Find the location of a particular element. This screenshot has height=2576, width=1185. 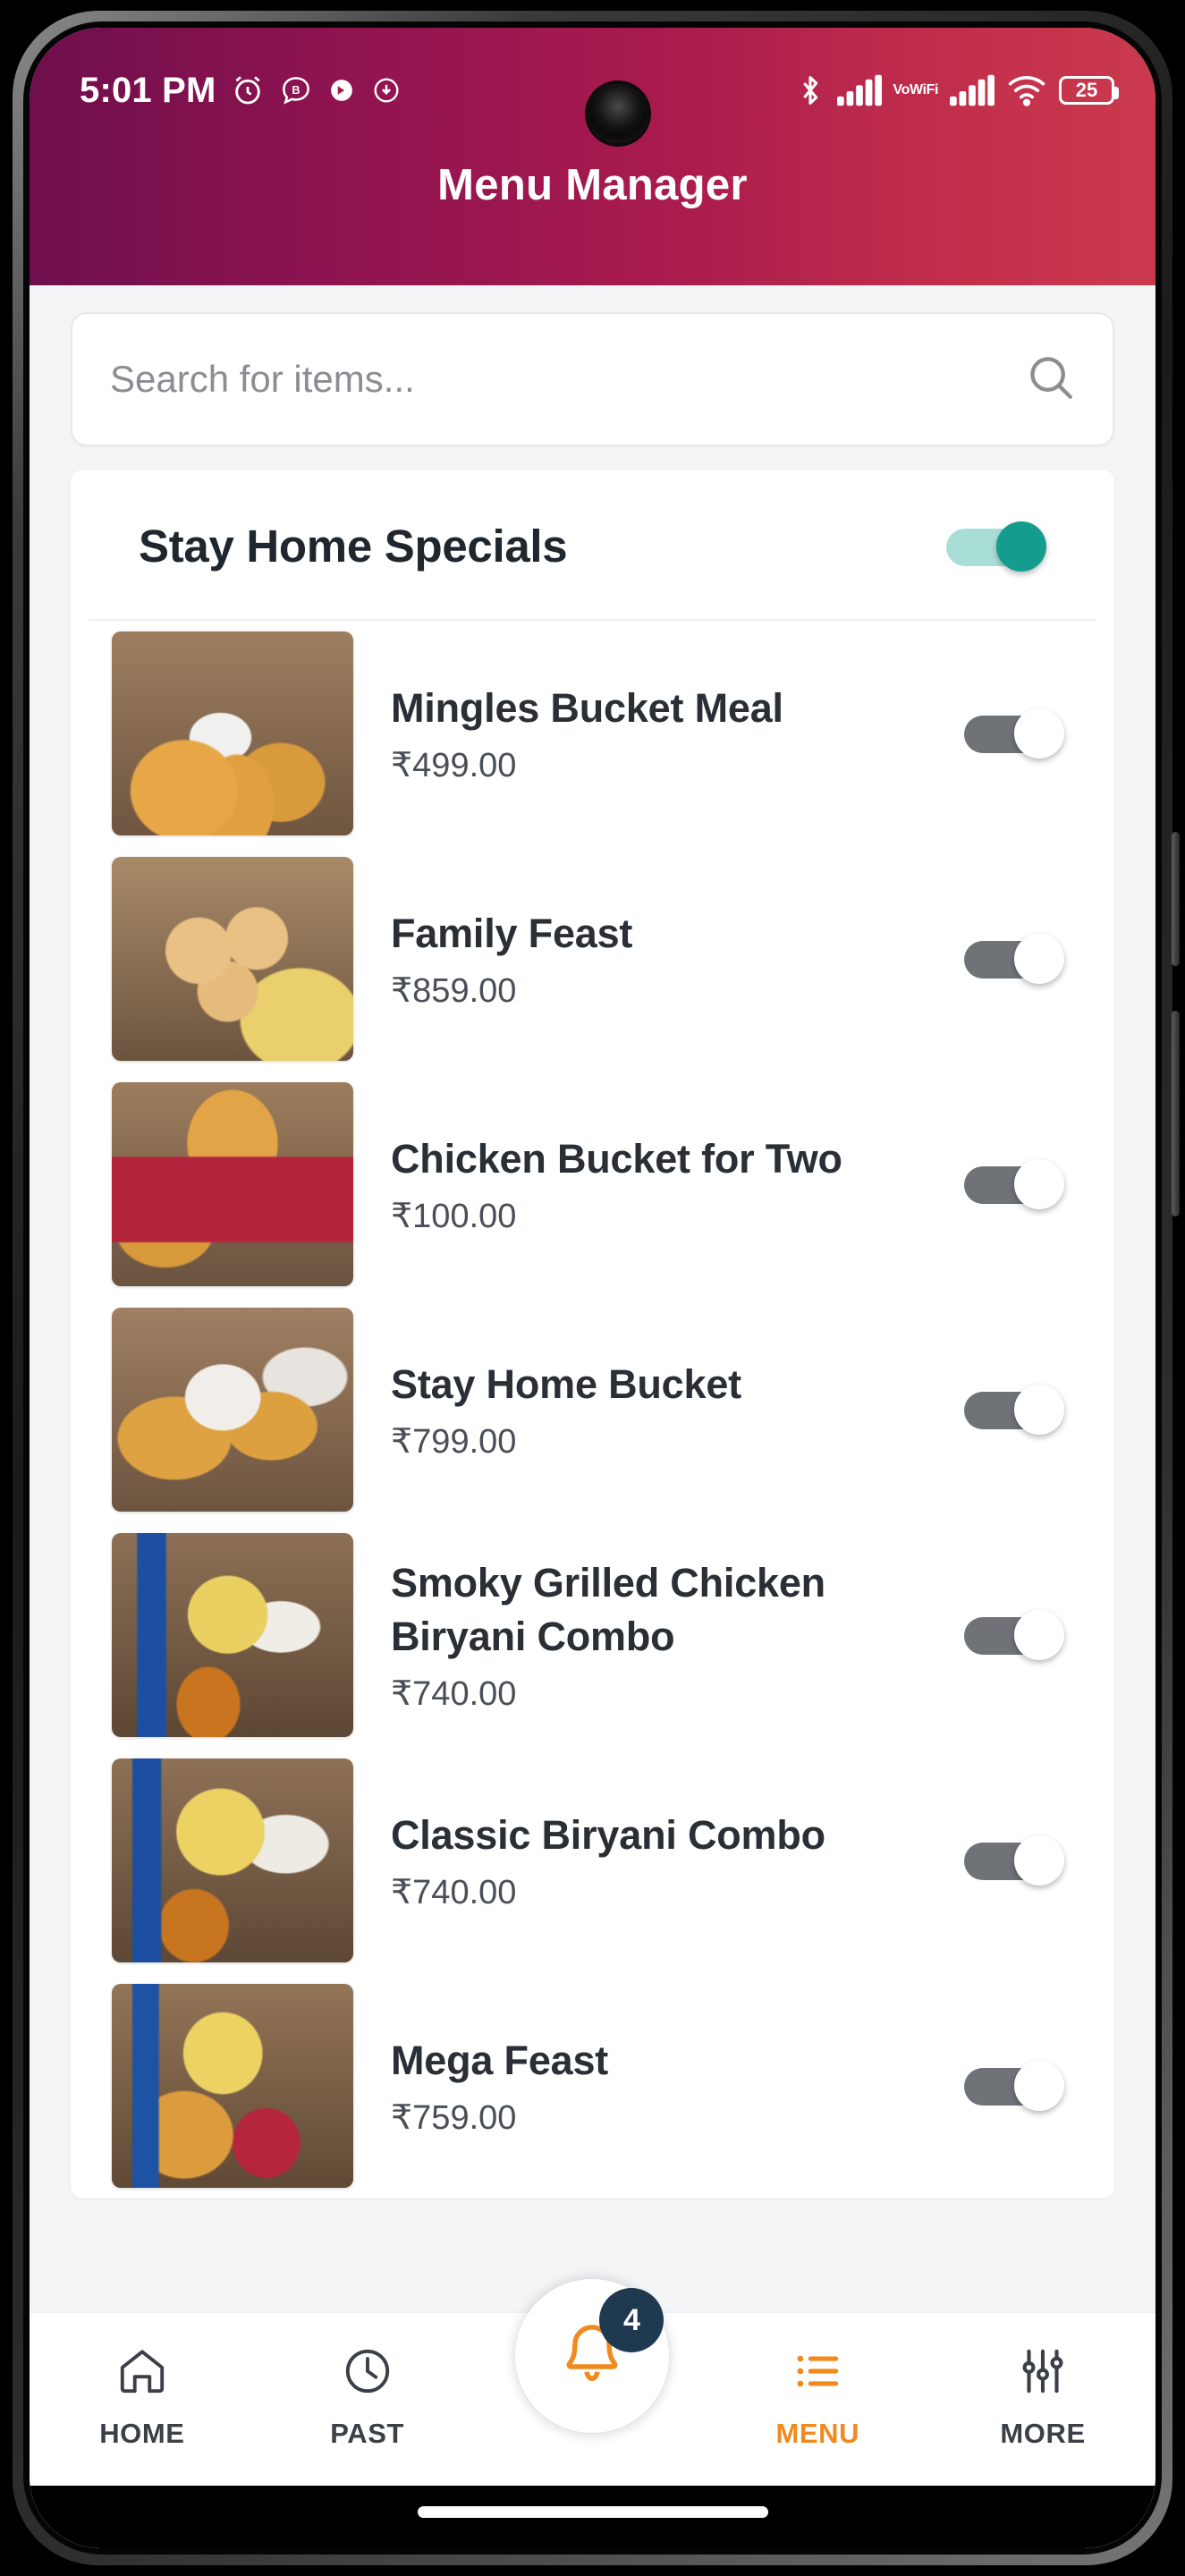

volume-button is located at coordinates (1176, 1113).